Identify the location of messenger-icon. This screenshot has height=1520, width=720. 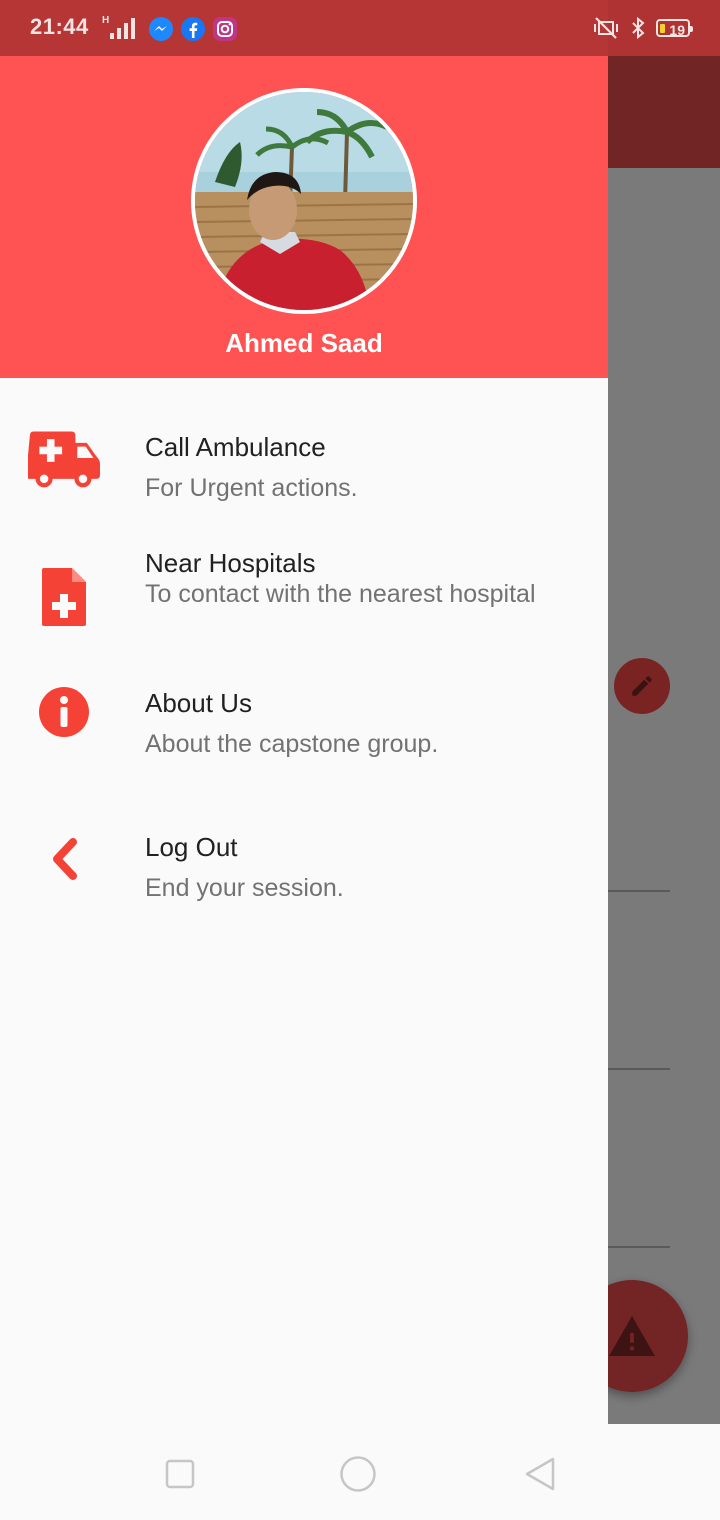
(161, 29).